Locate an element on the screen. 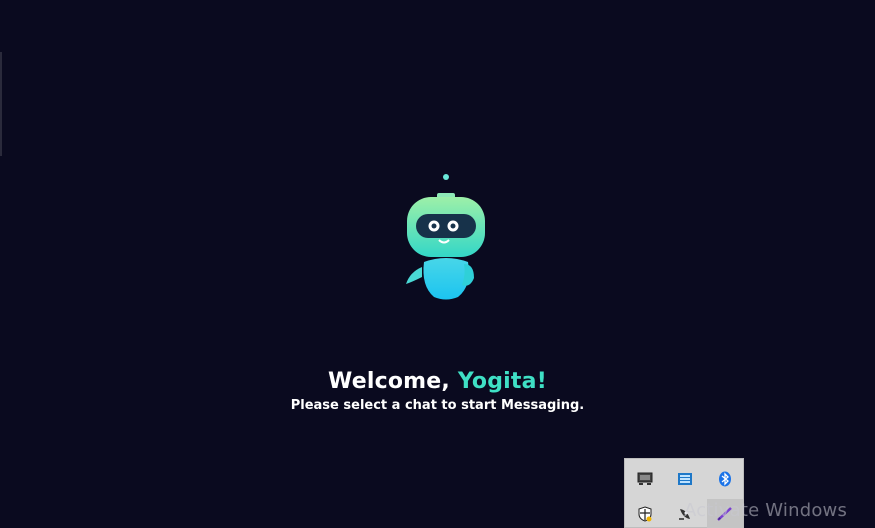  welcome-heading: Welcome, Yogita! is located at coordinates (437, 381).